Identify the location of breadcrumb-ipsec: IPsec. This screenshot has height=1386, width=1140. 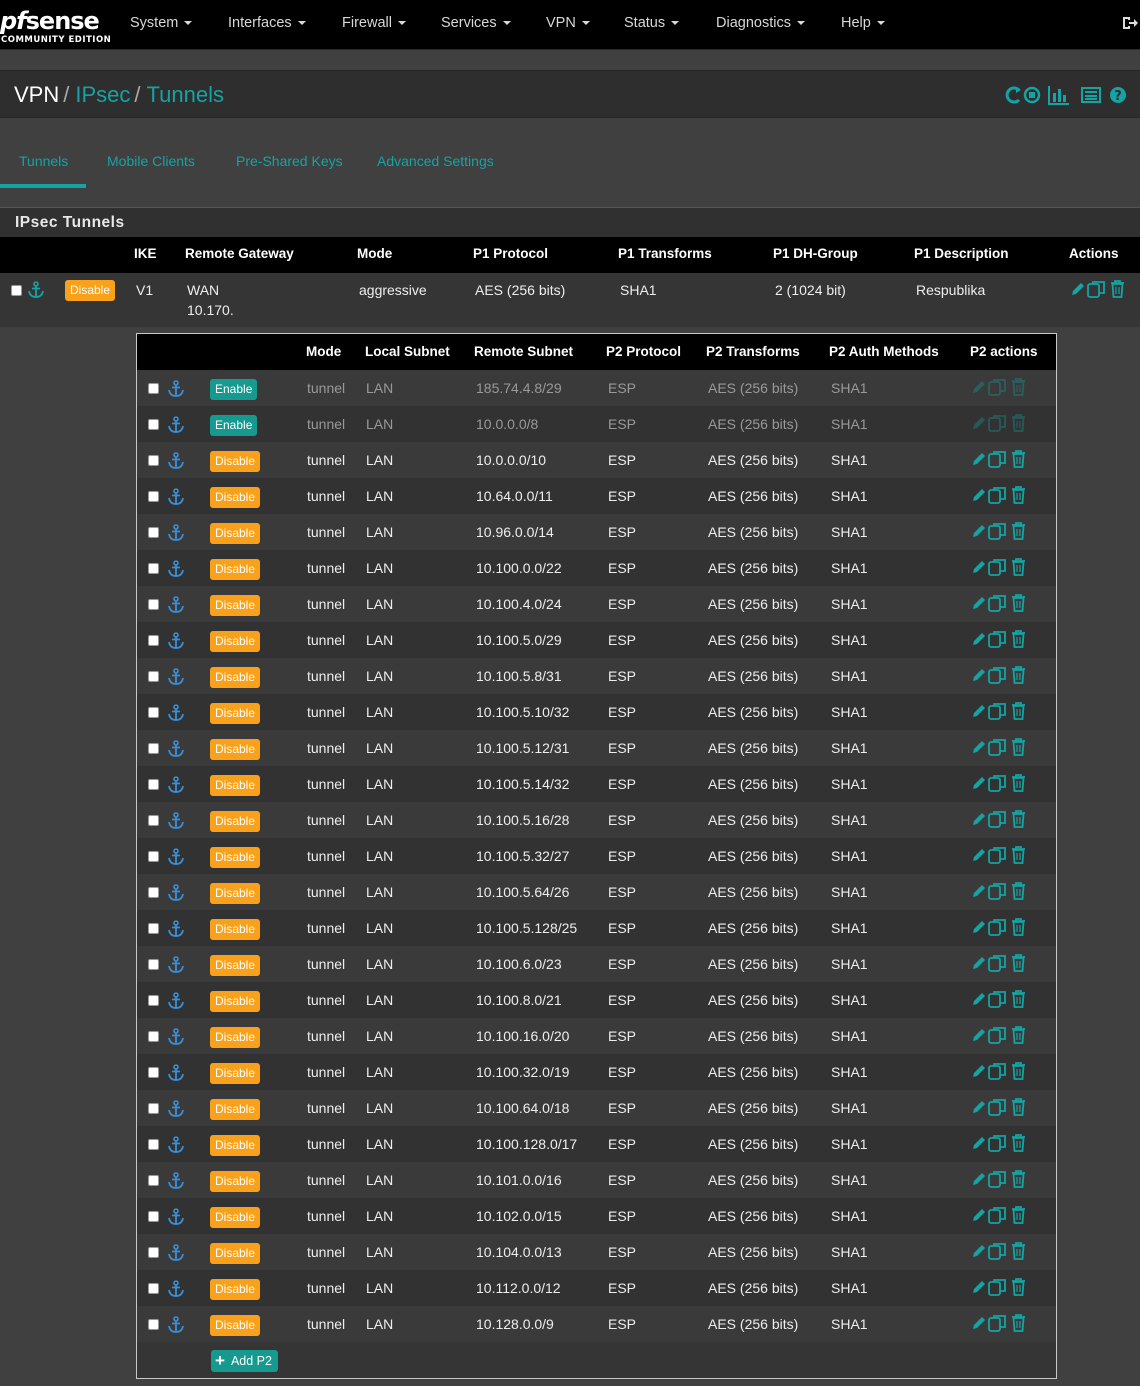
(102, 94).